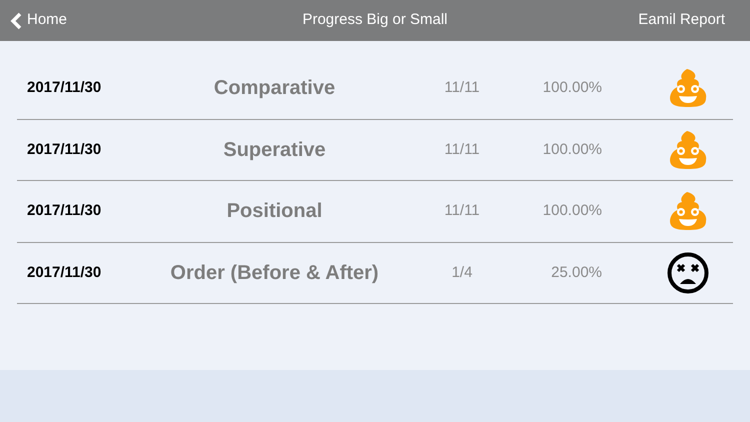 The image size is (750, 422). I want to click on lesson-name: Comparative, so click(274, 89).